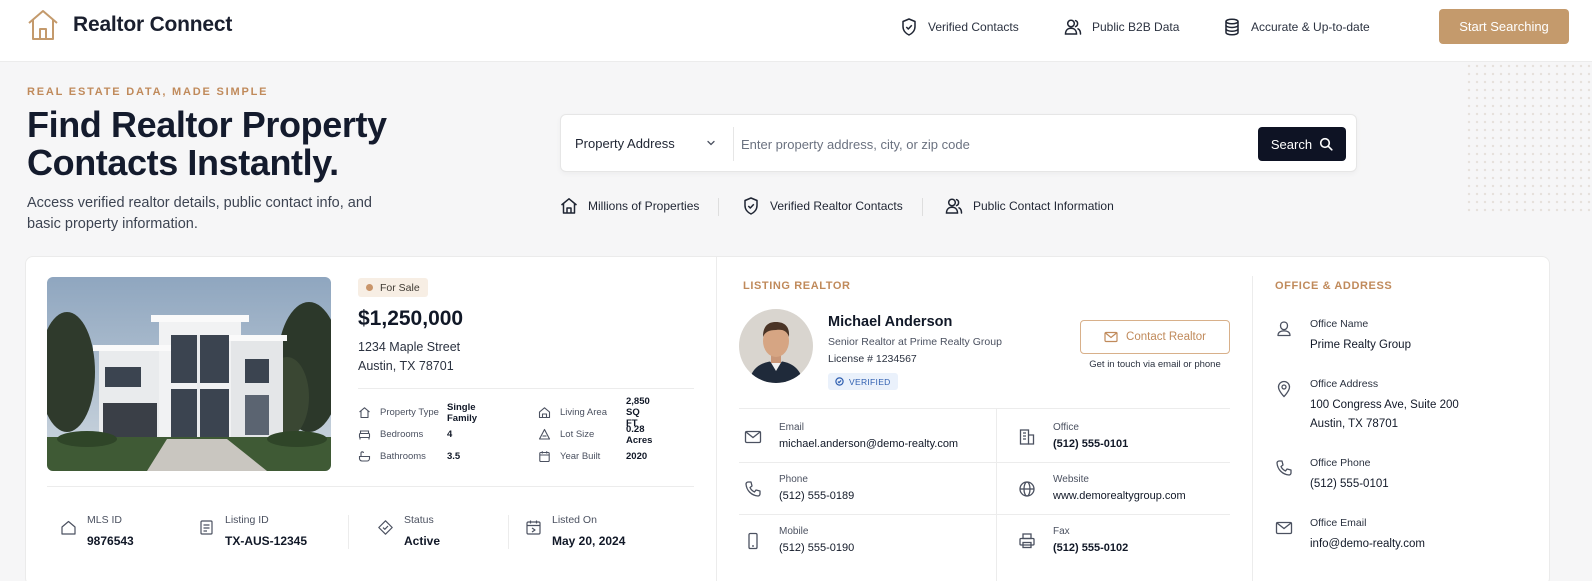 The height and width of the screenshot is (581, 1592). What do you see at coordinates (400, 287) in the screenshot?
I see `status-badge-label: For Sale` at bounding box center [400, 287].